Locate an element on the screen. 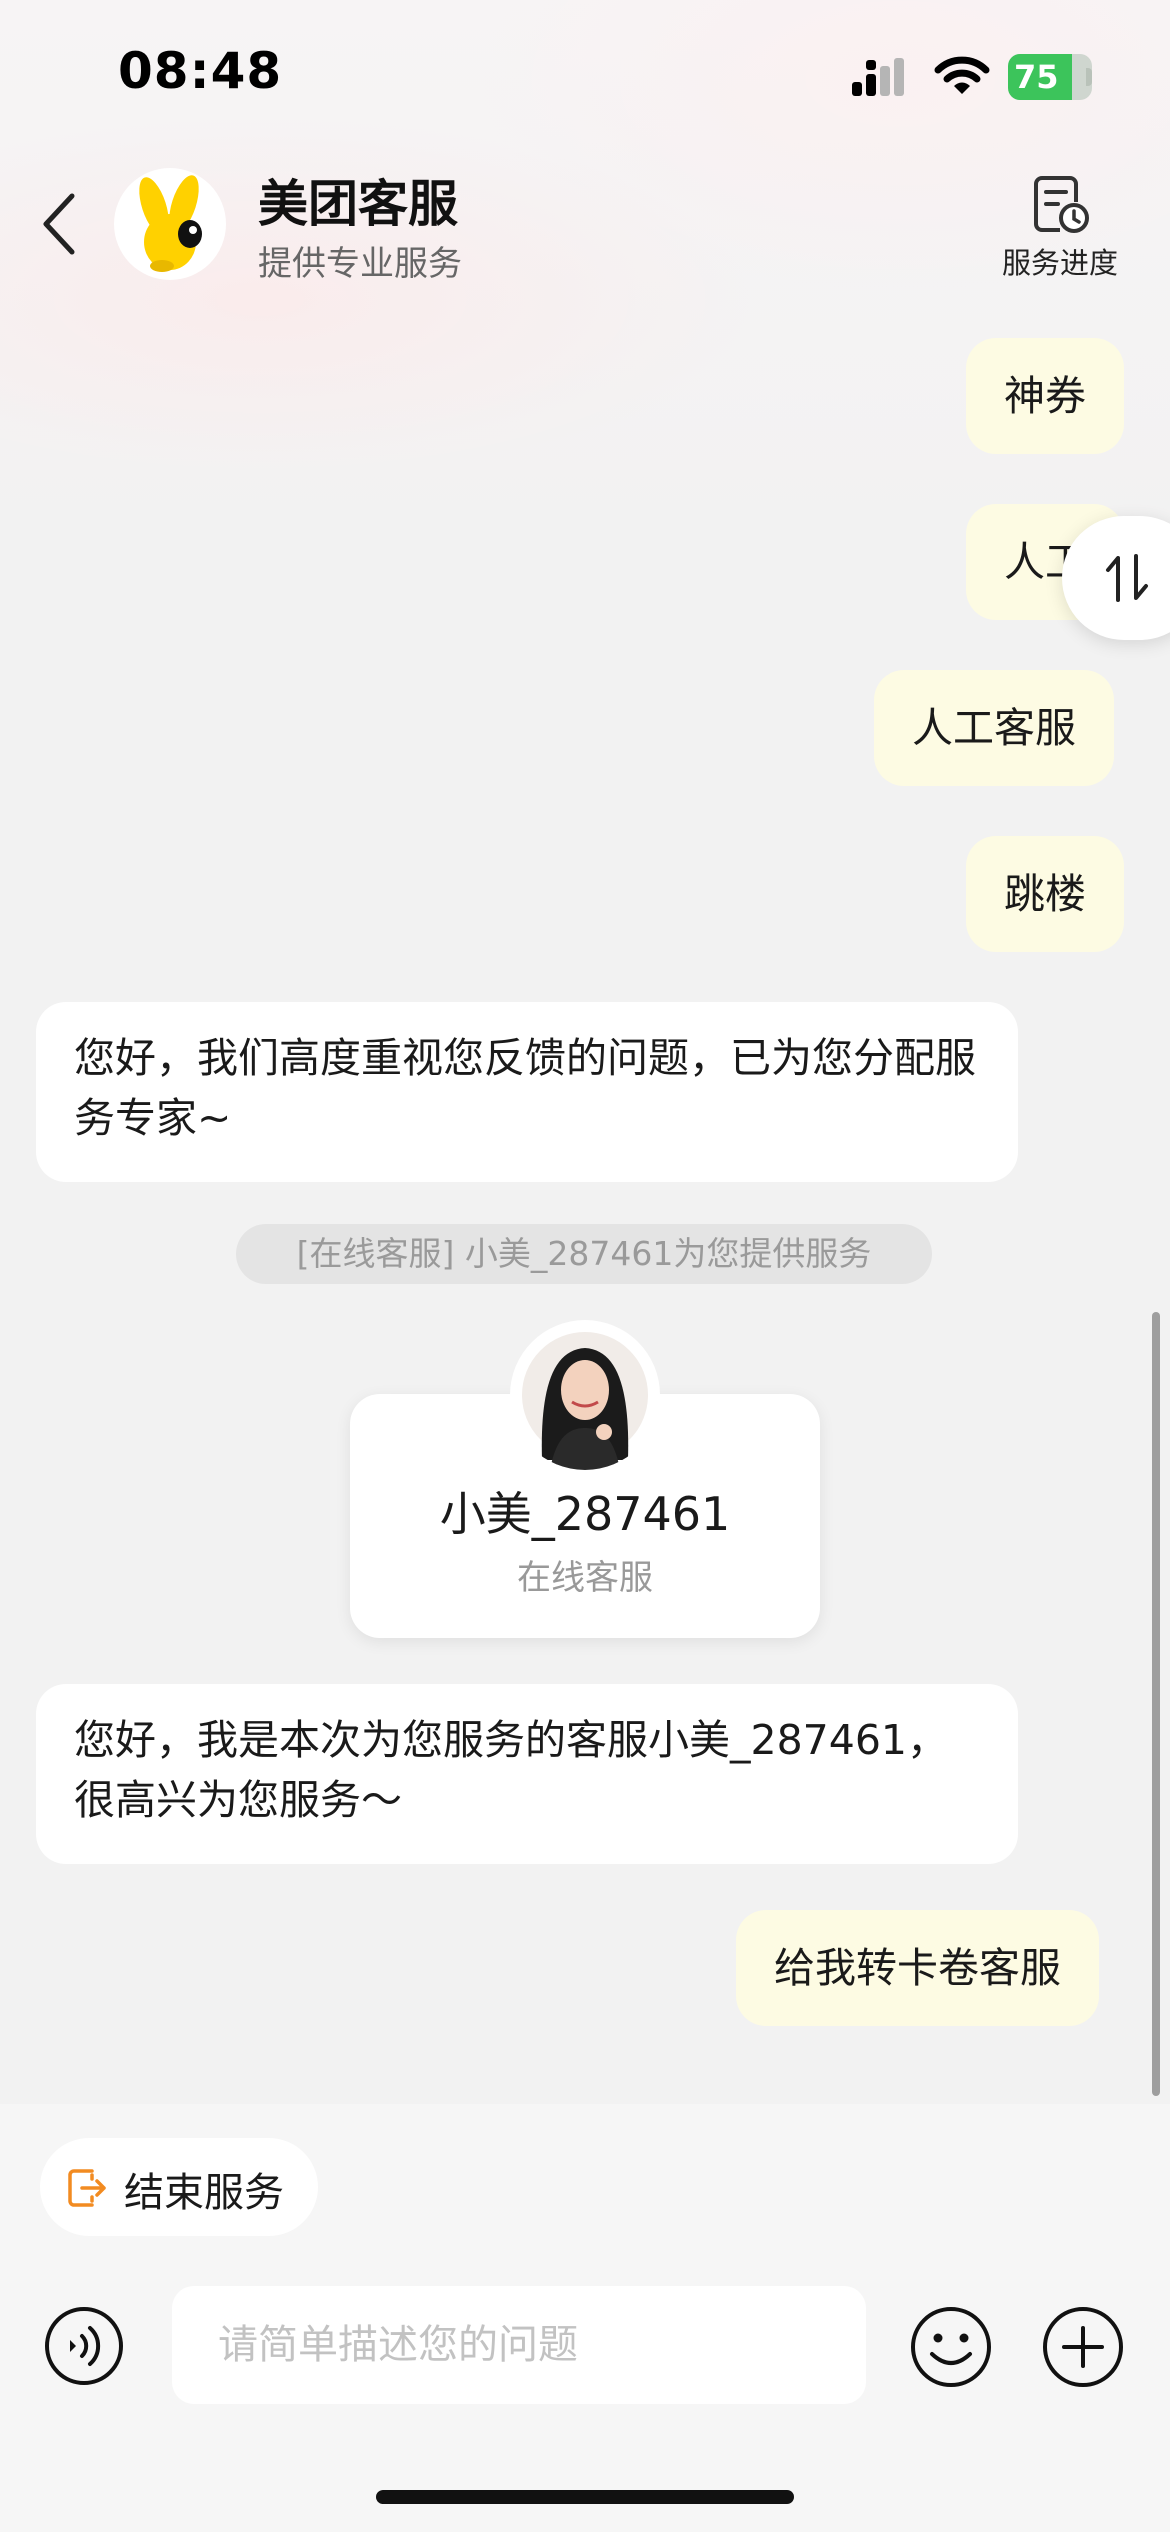 The height and width of the screenshot is (2532, 1170). user-message: 给我转卡卷客服 is located at coordinates (917, 1968).